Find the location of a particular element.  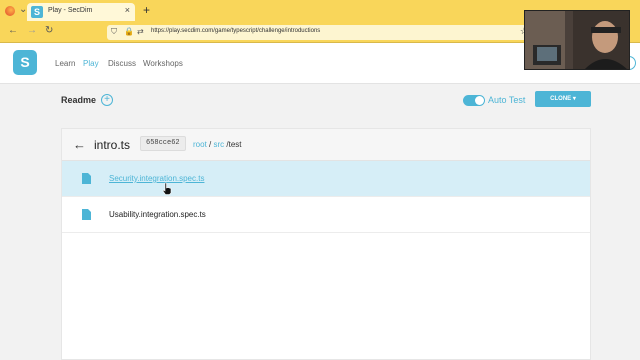

webcam-image is located at coordinates (577, 40).